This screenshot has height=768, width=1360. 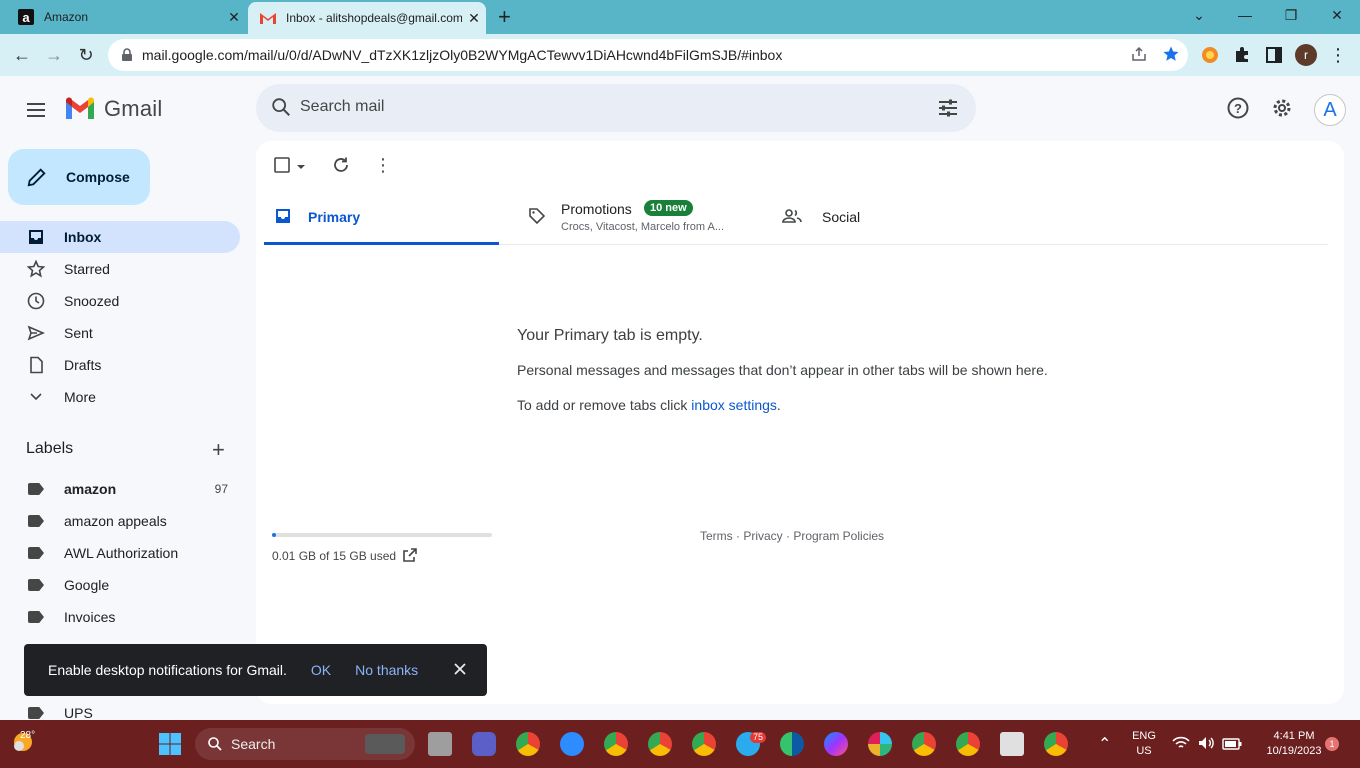 What do you see at coordinates (87, 269) in the screenshot?
I see `sidebar-item-label: Starred` at bounding box center [87, 269].